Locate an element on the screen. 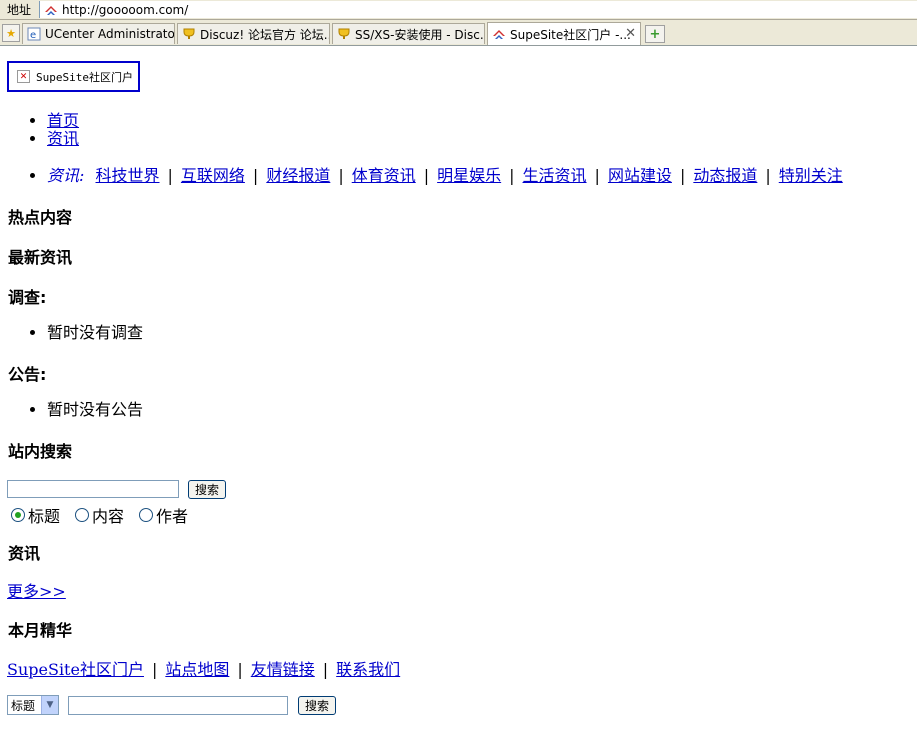 The width and height of the screenshot is (917, 730). notice-list: 暂时没有公告 is located at coordinates (86, 410).